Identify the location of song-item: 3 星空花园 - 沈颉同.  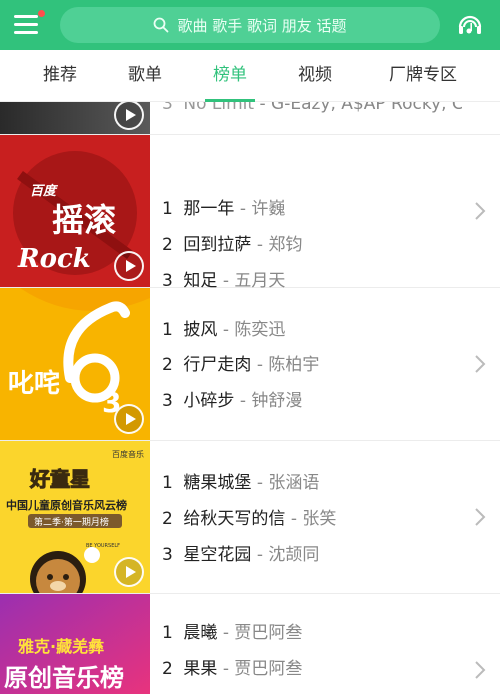
(240, 555).